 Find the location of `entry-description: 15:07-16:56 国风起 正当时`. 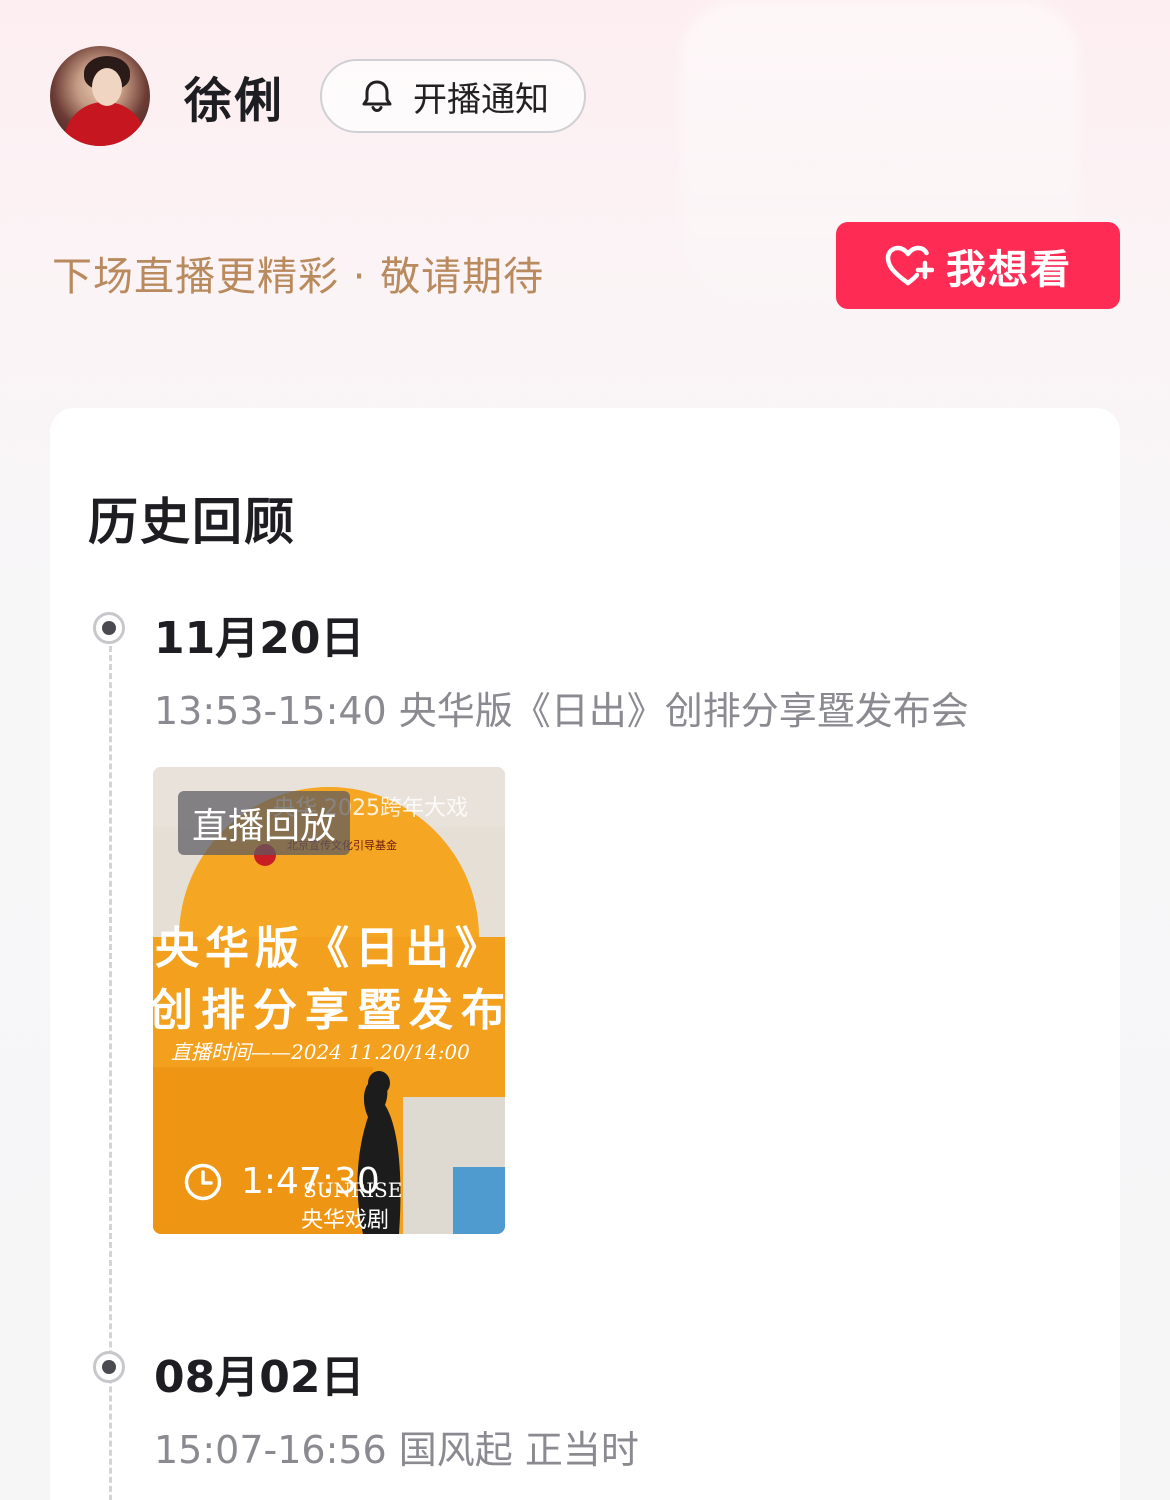

entry-description: 15:07-16:56 国风起 正当时 is located at coordinates (396, 1446).